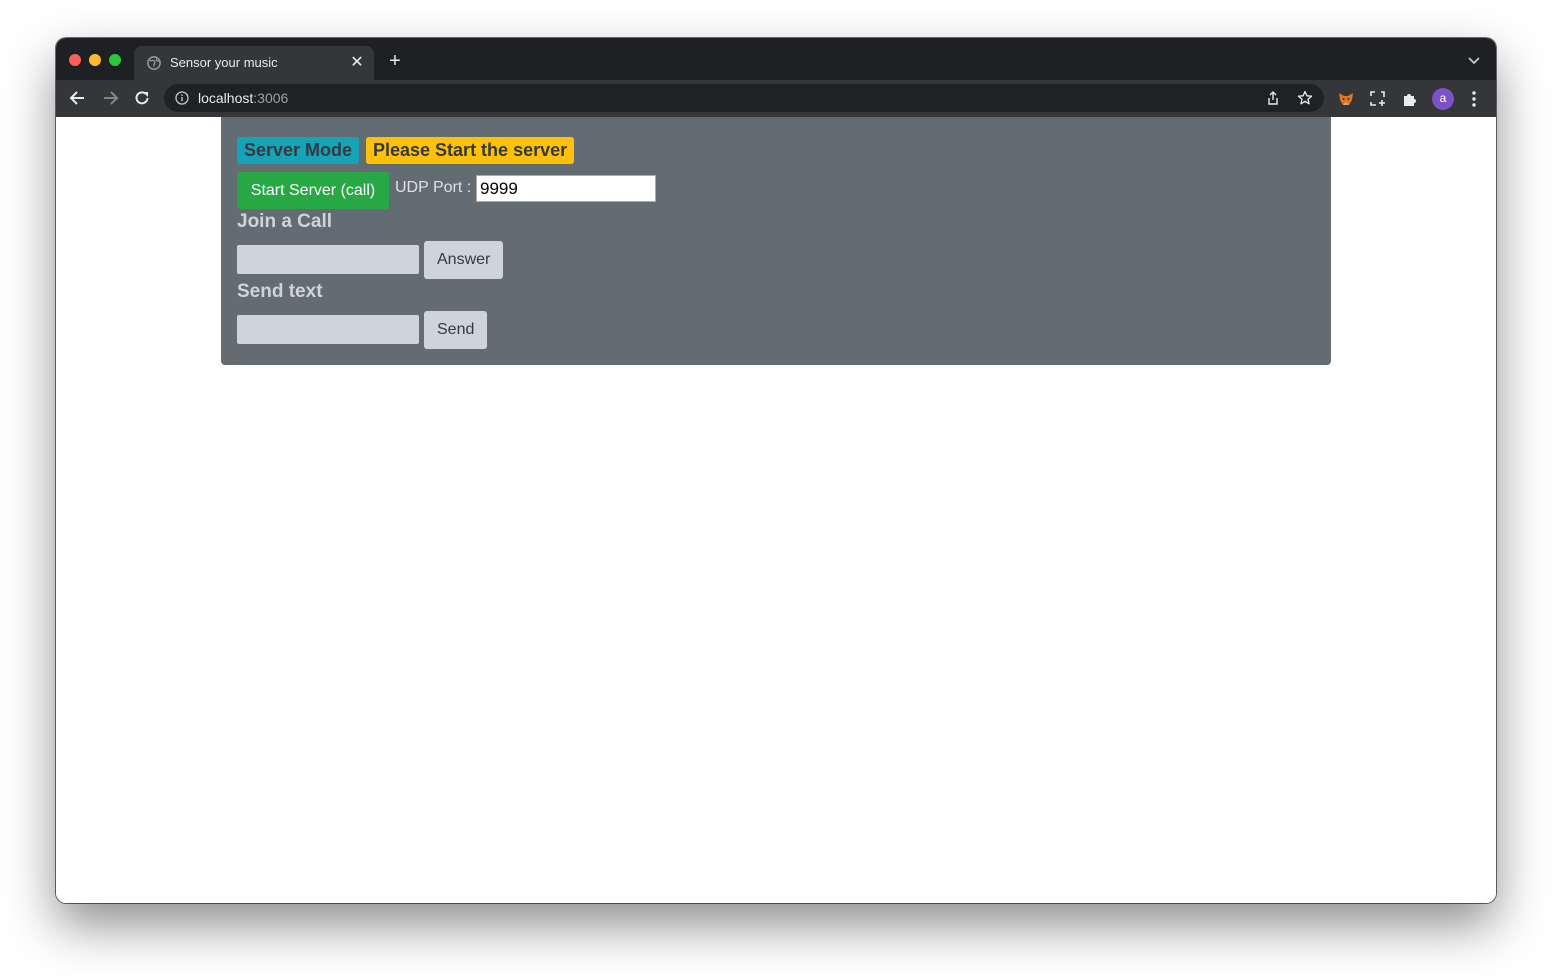  Describe the element at coordinates (1346, 99) in the screenshot. I see `fox-extension-icon` at that location.